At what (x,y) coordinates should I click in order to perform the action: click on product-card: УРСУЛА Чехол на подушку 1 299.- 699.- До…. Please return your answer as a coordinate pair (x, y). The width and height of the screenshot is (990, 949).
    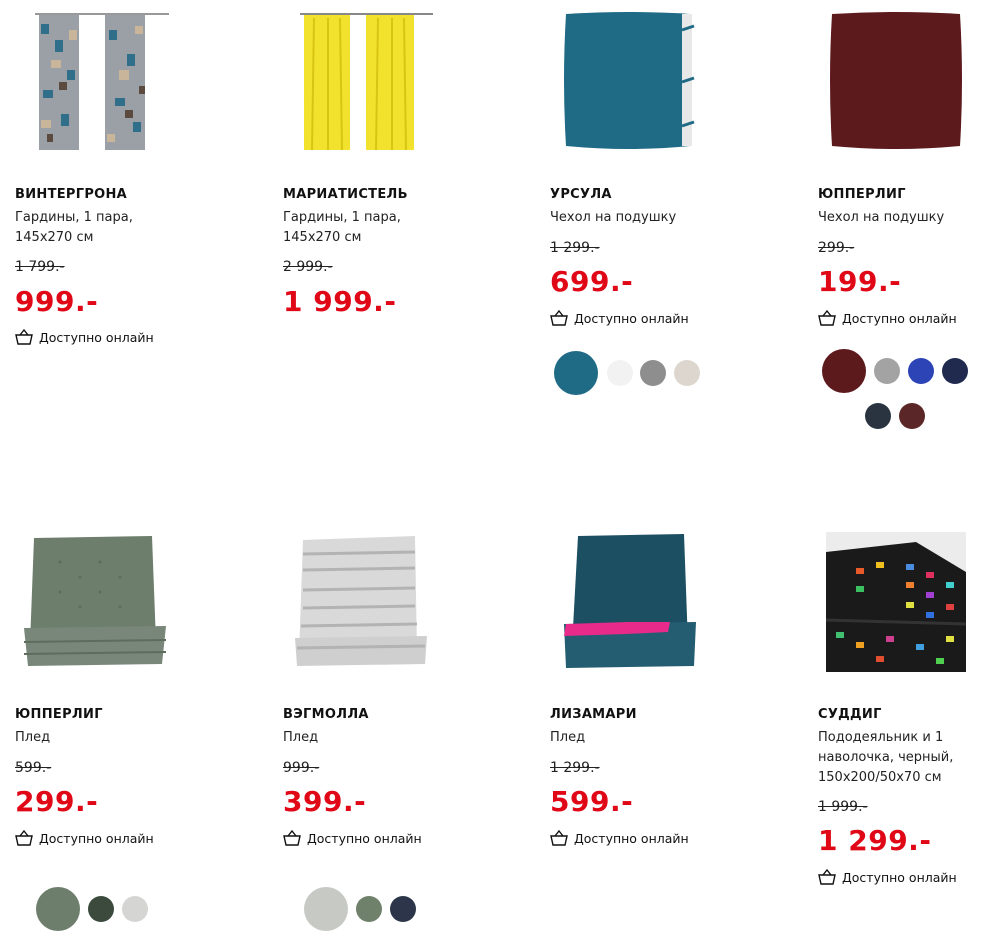
    Looking at the image, I should click on (670, 235).